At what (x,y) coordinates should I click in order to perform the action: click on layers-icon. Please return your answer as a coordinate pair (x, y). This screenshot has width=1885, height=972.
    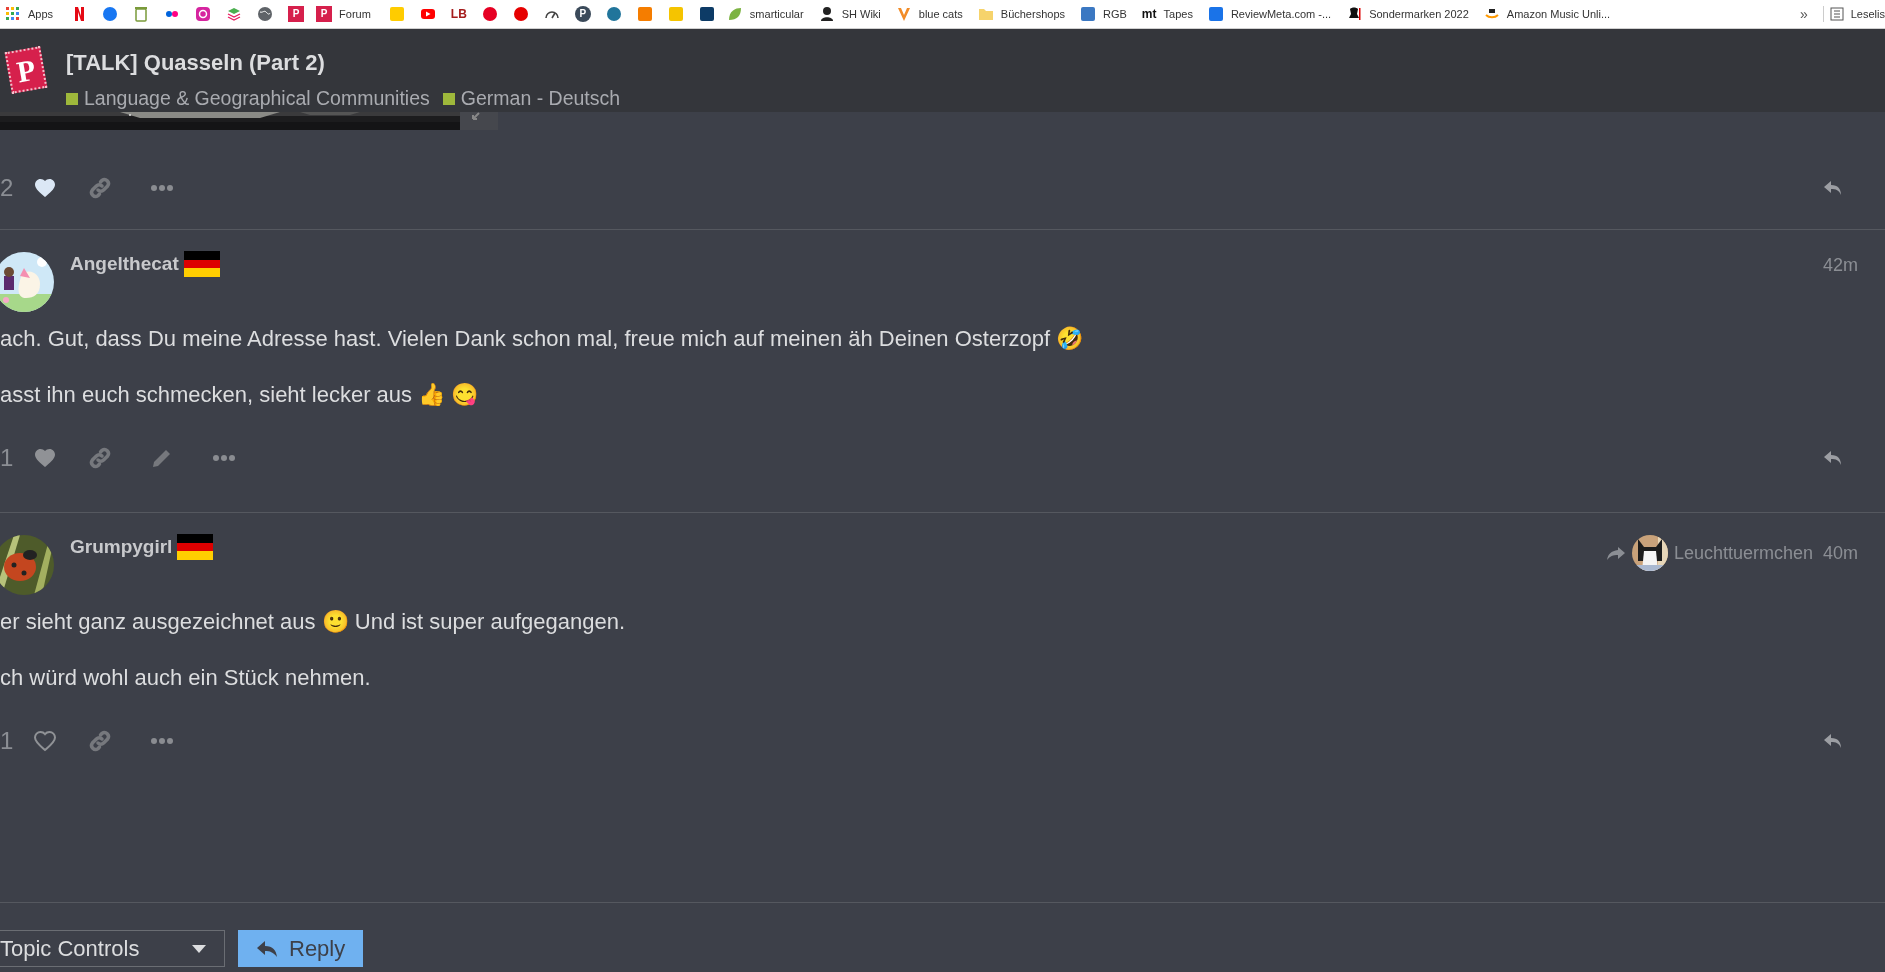
    Looking at the image, I should click on (234, 14).